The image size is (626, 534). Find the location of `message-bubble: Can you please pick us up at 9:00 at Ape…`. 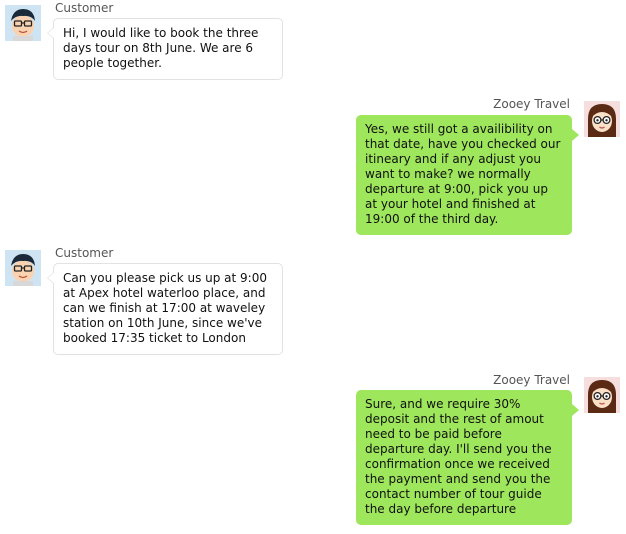

message-bubble: Can you please pick us up at 9:00 at Ape… is located at coordinates (165, 309).